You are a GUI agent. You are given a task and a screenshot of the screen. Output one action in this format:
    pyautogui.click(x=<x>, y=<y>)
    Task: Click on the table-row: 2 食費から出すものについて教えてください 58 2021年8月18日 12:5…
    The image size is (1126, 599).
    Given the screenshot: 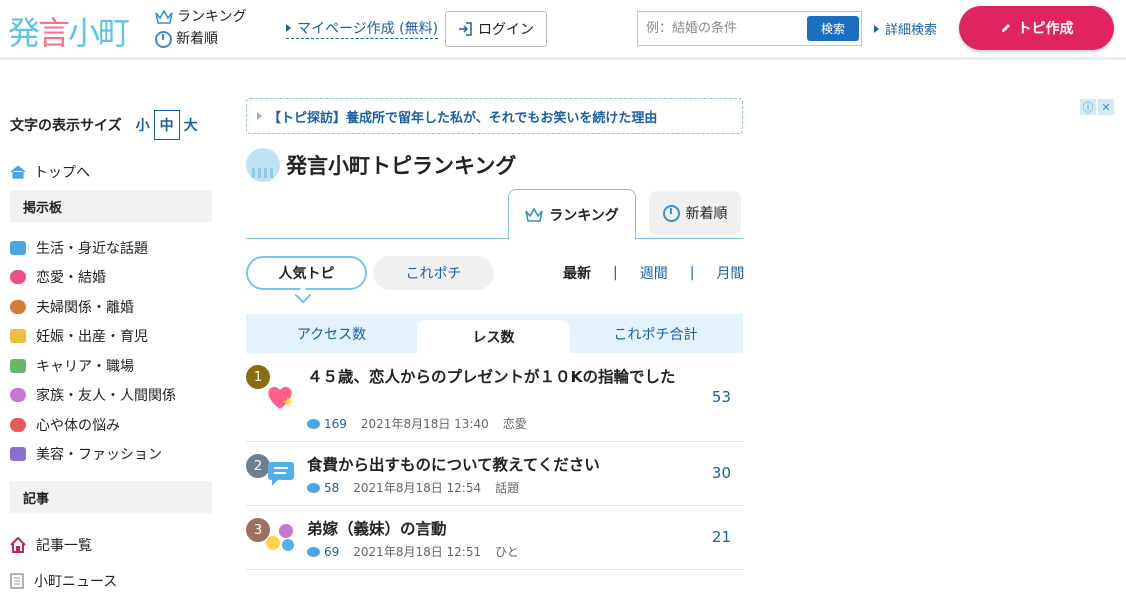 What is the action you would take?
    pyautogui.click(x=494, y=474)
    